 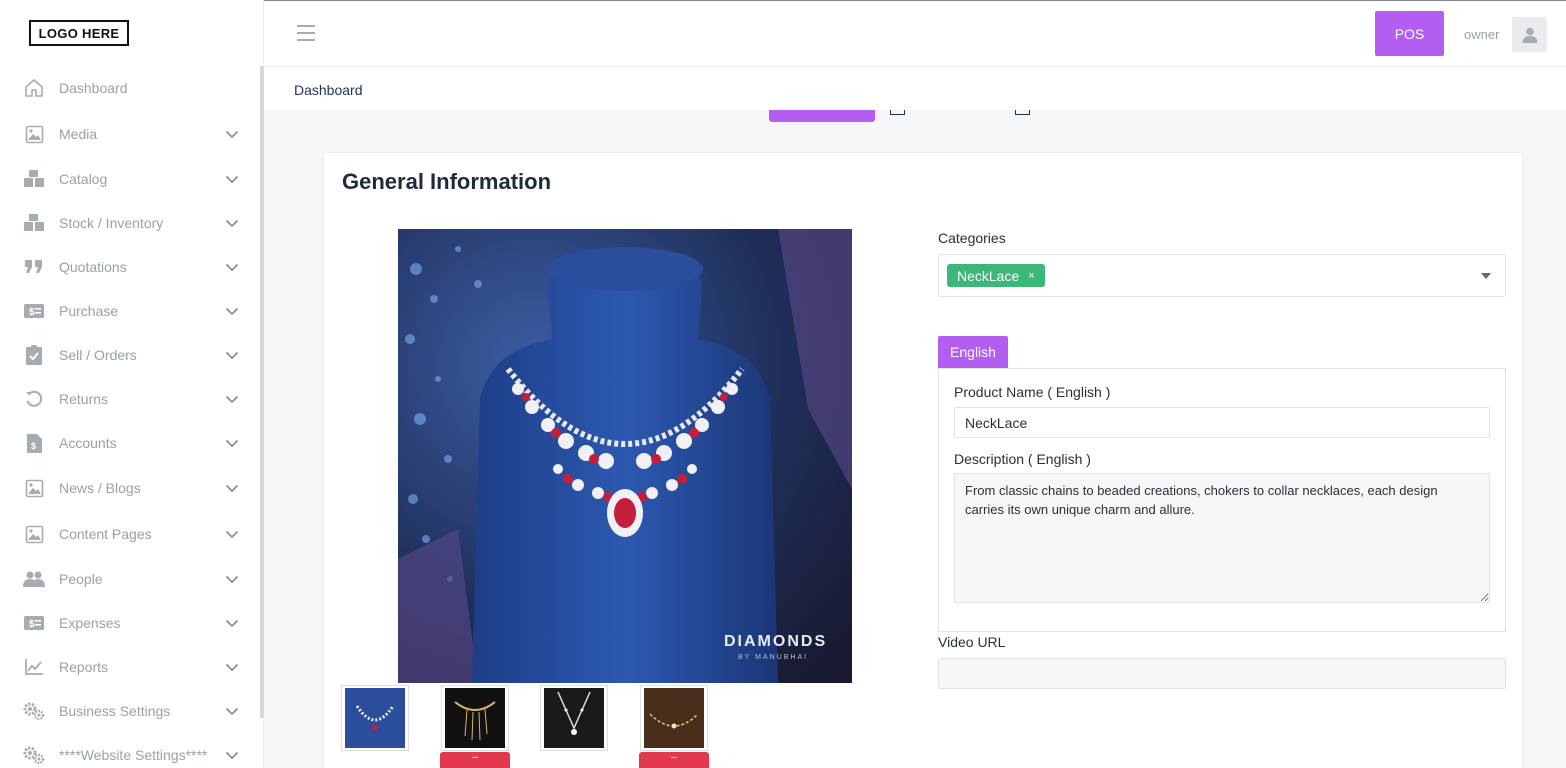 I want to click on sidebar-item-label: Dashboard, so click(x=93, y=88).